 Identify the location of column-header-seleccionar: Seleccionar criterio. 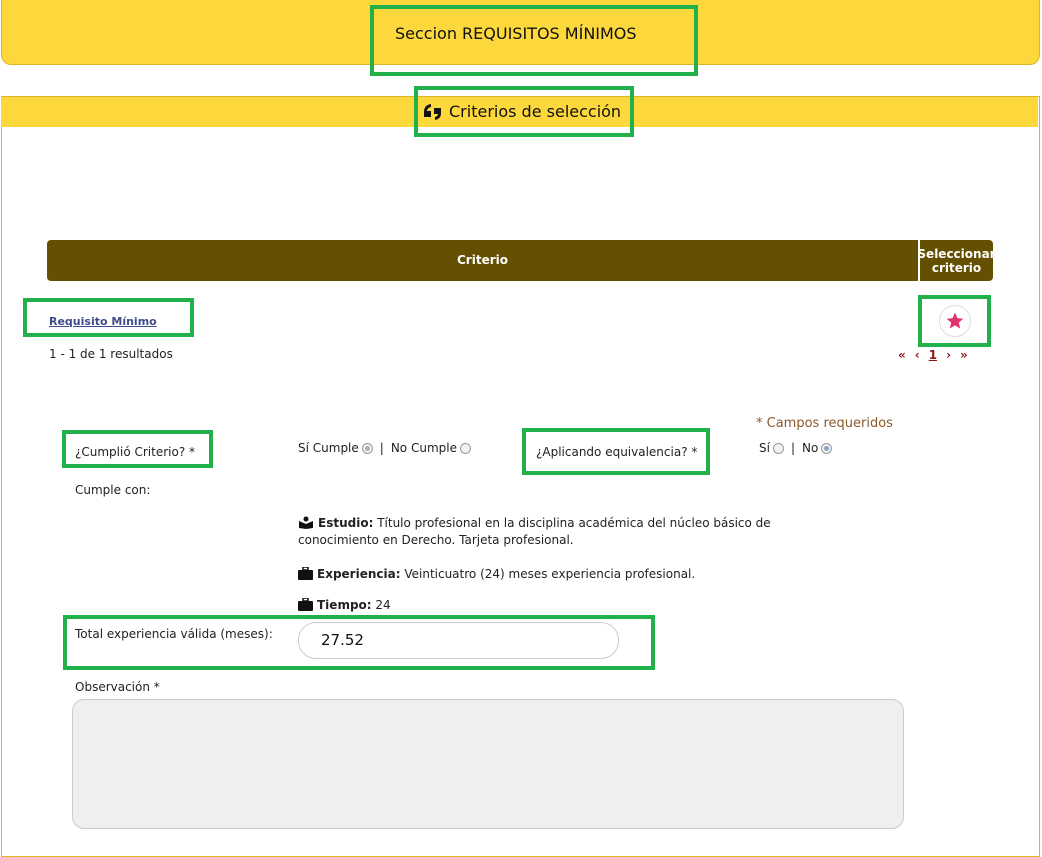
(956, 260).